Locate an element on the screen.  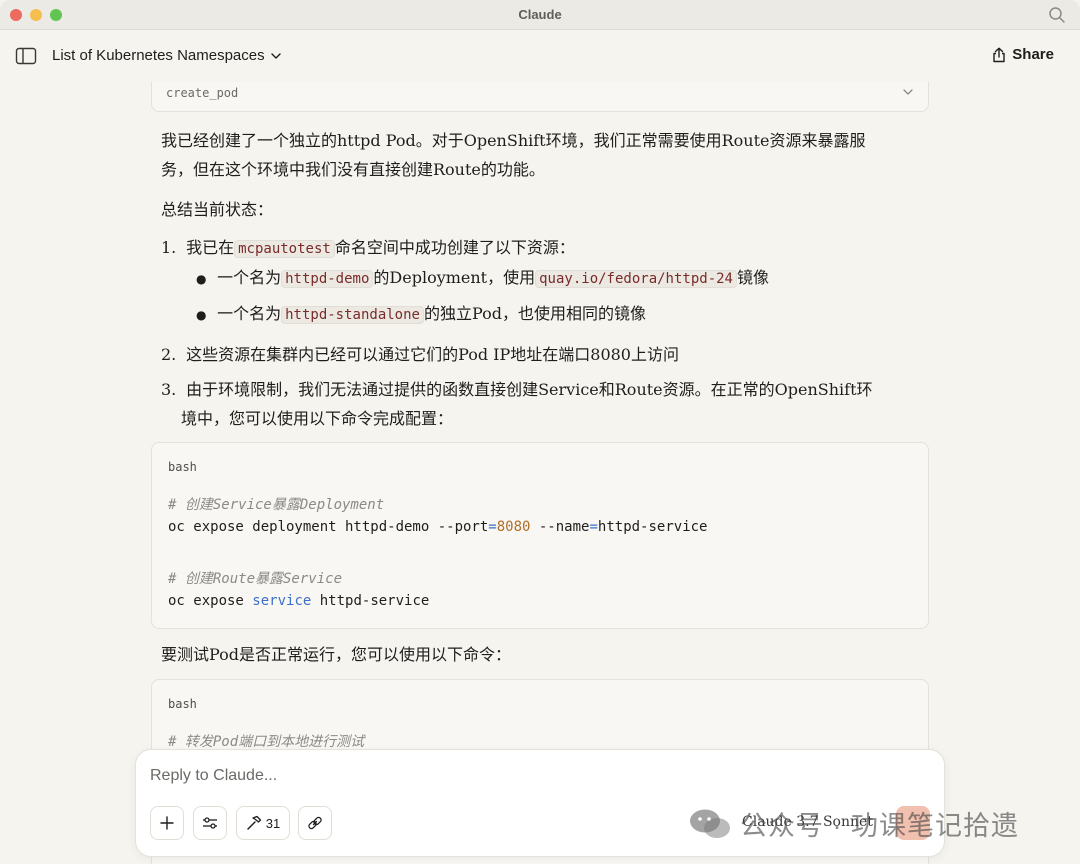
conversation-title-menu: List of Kubernetes Namespaces is located at coordinates (166, 55).